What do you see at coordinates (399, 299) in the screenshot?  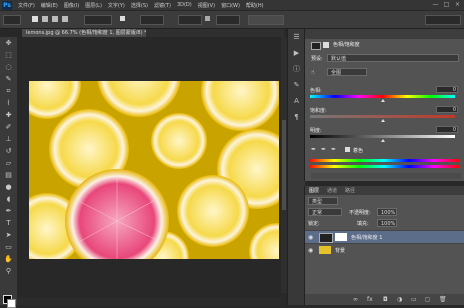 I see `adjustment-icon: ◑` at bounding box center [399, 299].